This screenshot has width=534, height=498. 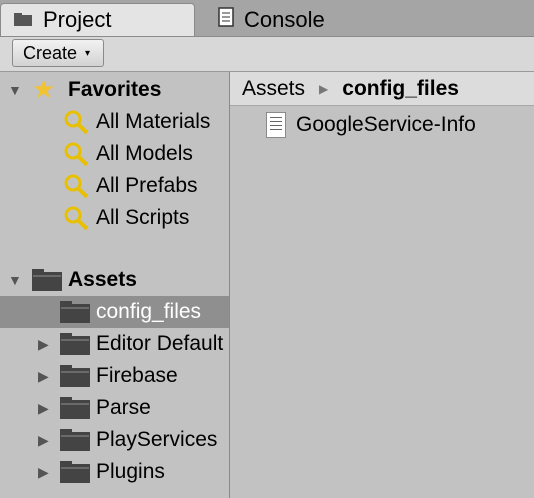 I want to click on tab-project-label: Project, so click(x=77, y=19).